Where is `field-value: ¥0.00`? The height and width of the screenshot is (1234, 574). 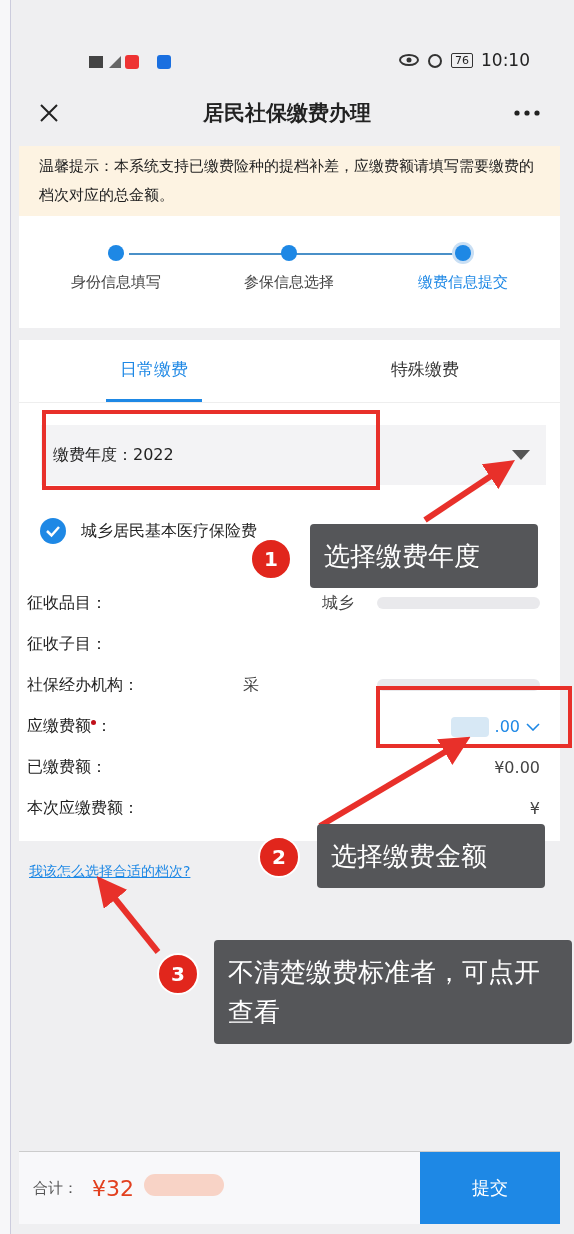 field-value: ¥0.00 is located at coordinates (517, 767).